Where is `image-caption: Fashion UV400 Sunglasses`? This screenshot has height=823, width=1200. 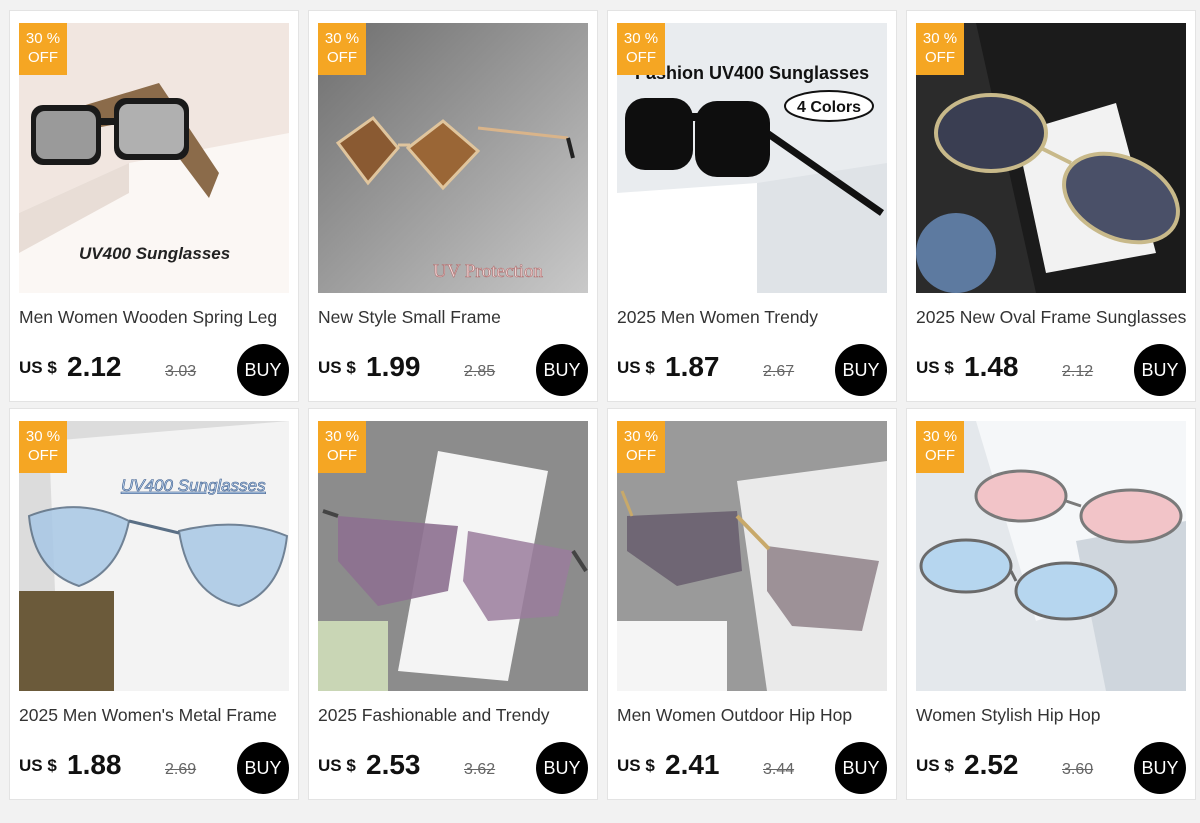 image-caption: Fashion UV400 Sunglasses is located at coordinates (752, 73).